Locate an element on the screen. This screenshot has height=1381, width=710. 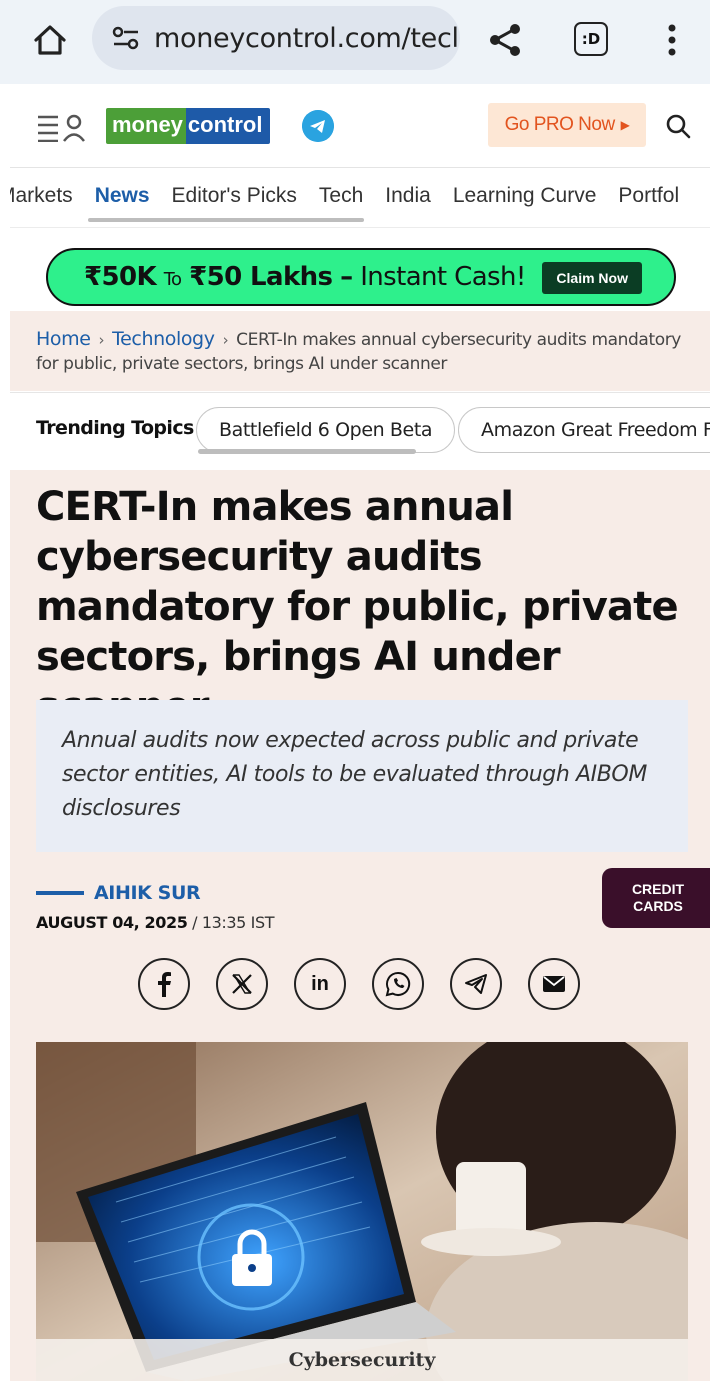
browser-toolbar: moneycontrol.com/tecl :D is located at coordinates (355, 42).